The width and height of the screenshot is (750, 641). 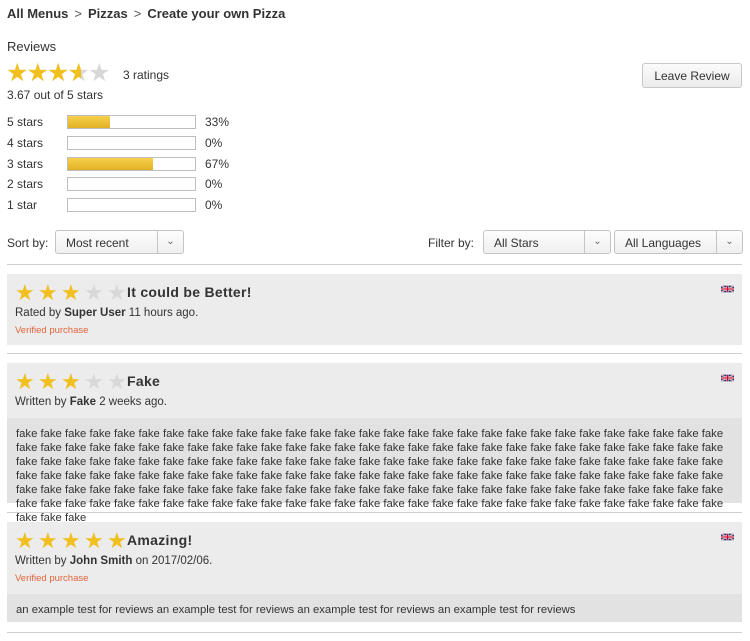 I want to click on distribution-row: 1 star 0%, so click(x=127, y=204).